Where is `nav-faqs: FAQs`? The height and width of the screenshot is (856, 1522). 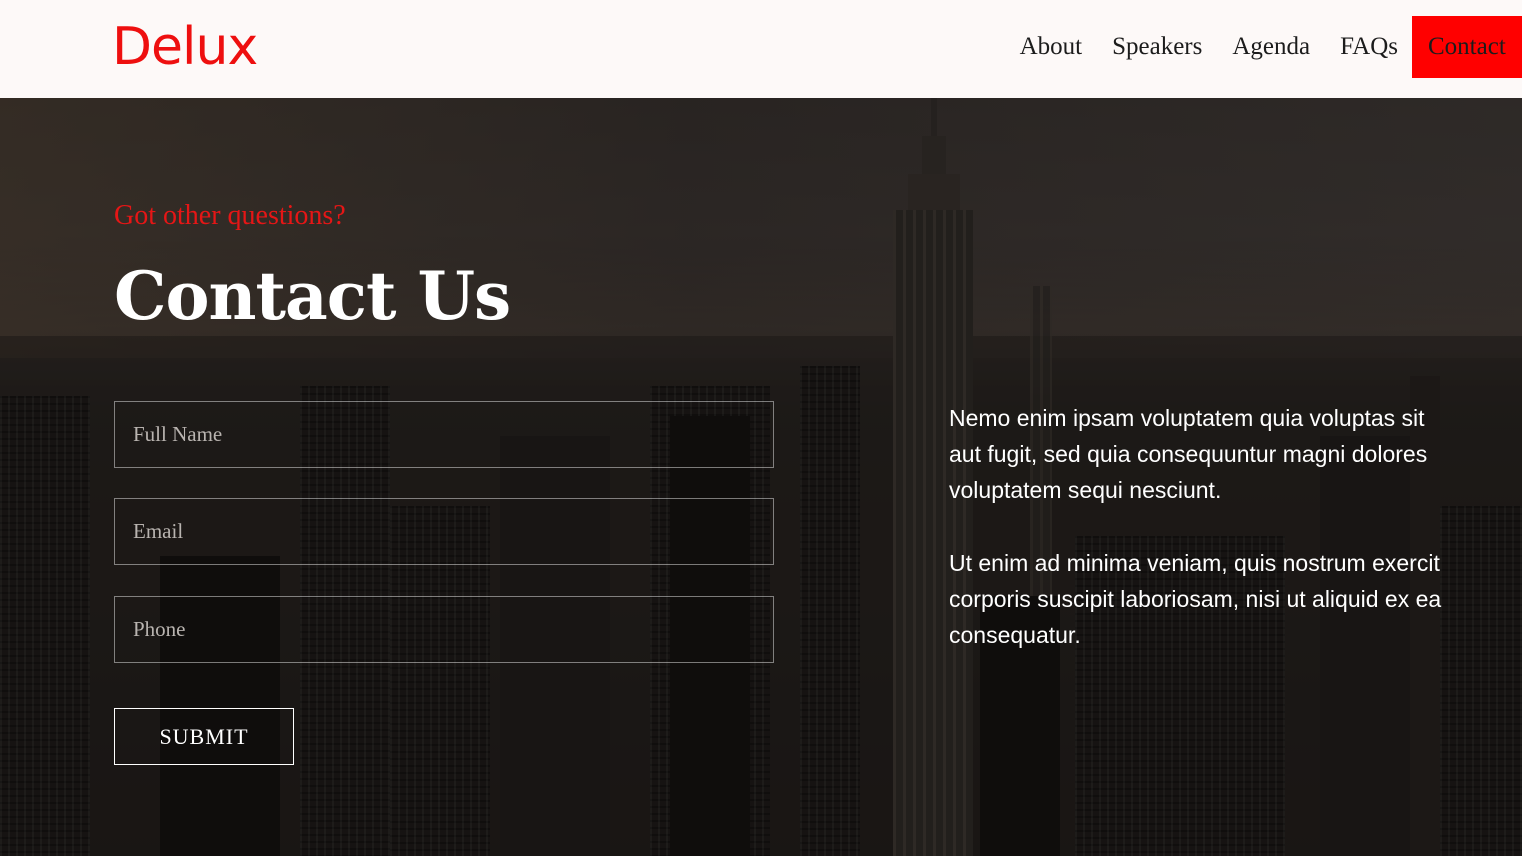 nav-faqs: FAQs is located at coordinates (1369, 47).